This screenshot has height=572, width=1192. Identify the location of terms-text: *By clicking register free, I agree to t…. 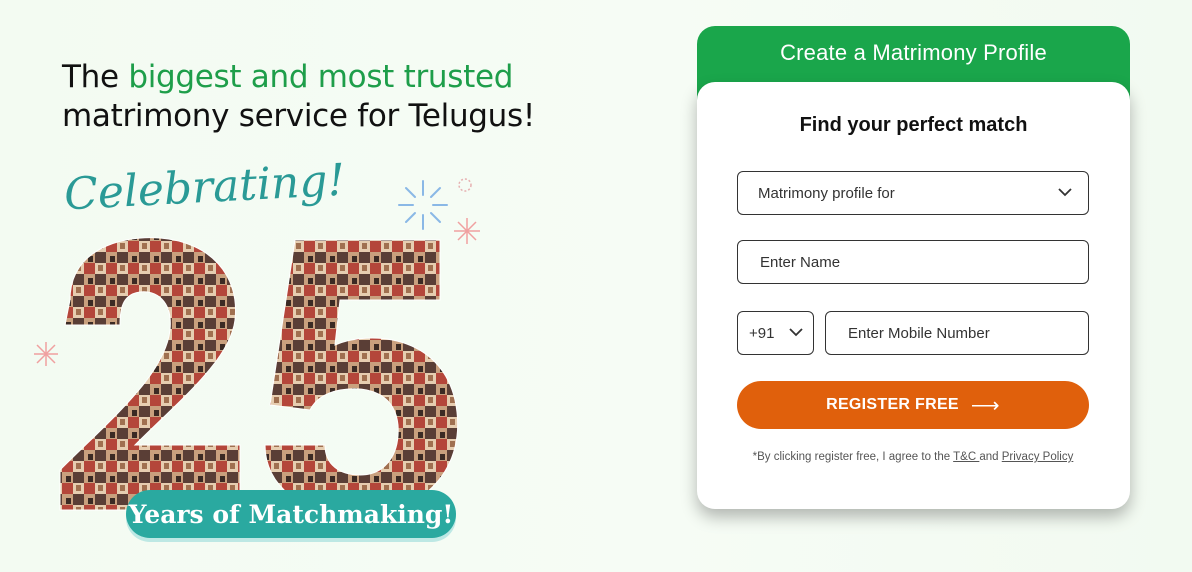
(913, 457).